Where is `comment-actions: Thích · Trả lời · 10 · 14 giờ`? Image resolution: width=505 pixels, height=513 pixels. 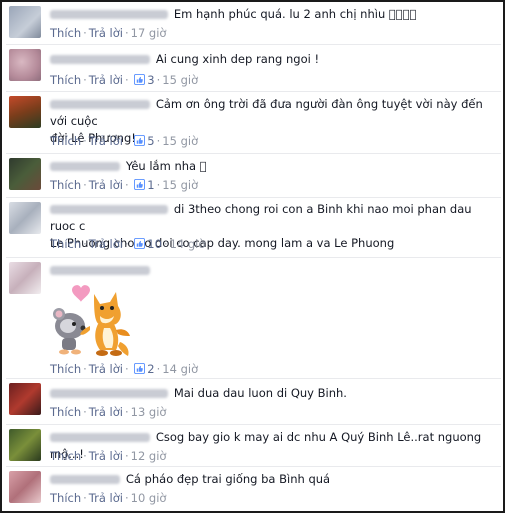 comment-actions: Thích · Trả lời · 10 · 14 giờ is located at coordinates (127, 244).